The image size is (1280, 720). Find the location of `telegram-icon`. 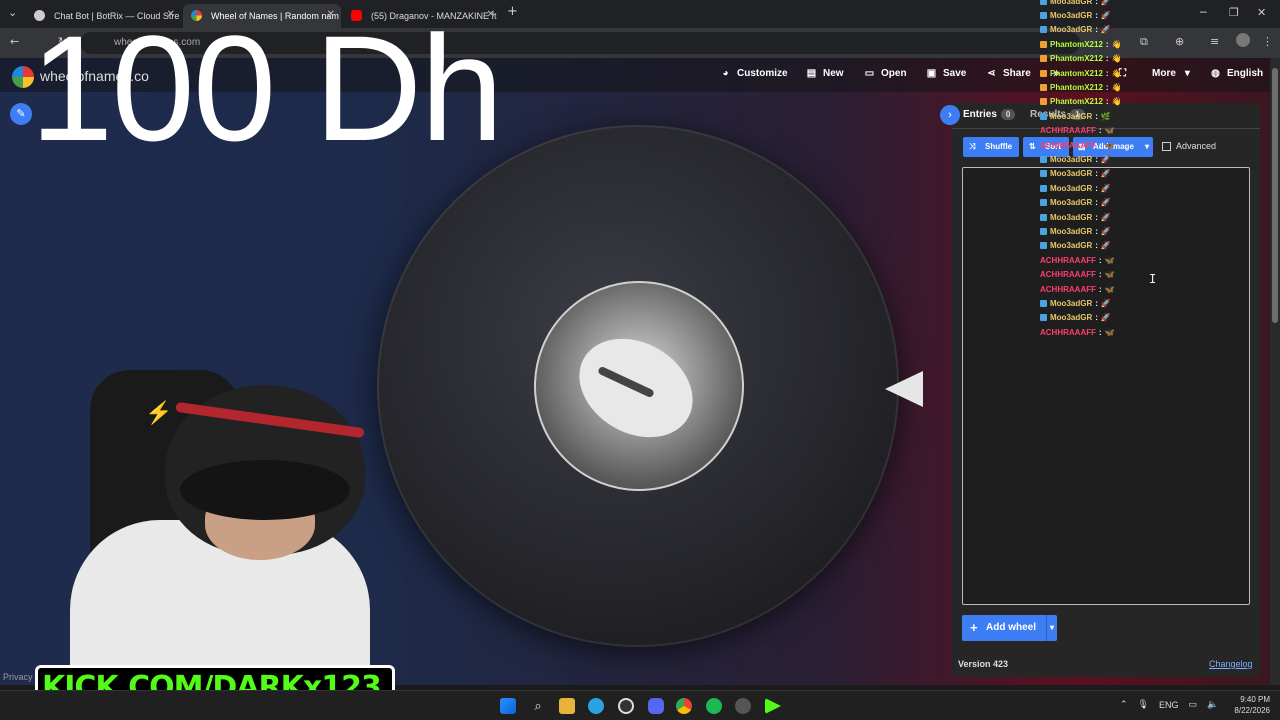

telegram-icon is located at coordinates (596, 706).